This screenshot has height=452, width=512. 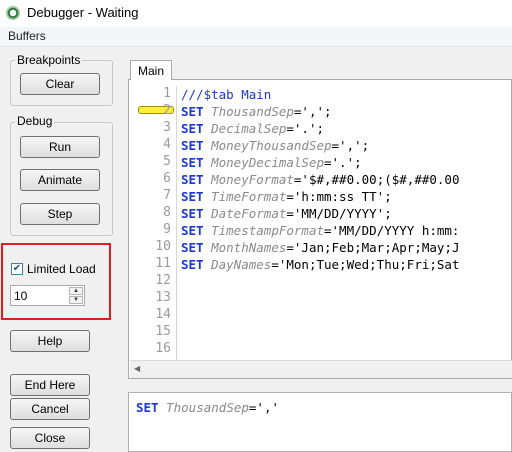 What do you see at coordinates (163, 331) in the screenshot?
I see `line-number: 15` at bounding box center [163, 331].